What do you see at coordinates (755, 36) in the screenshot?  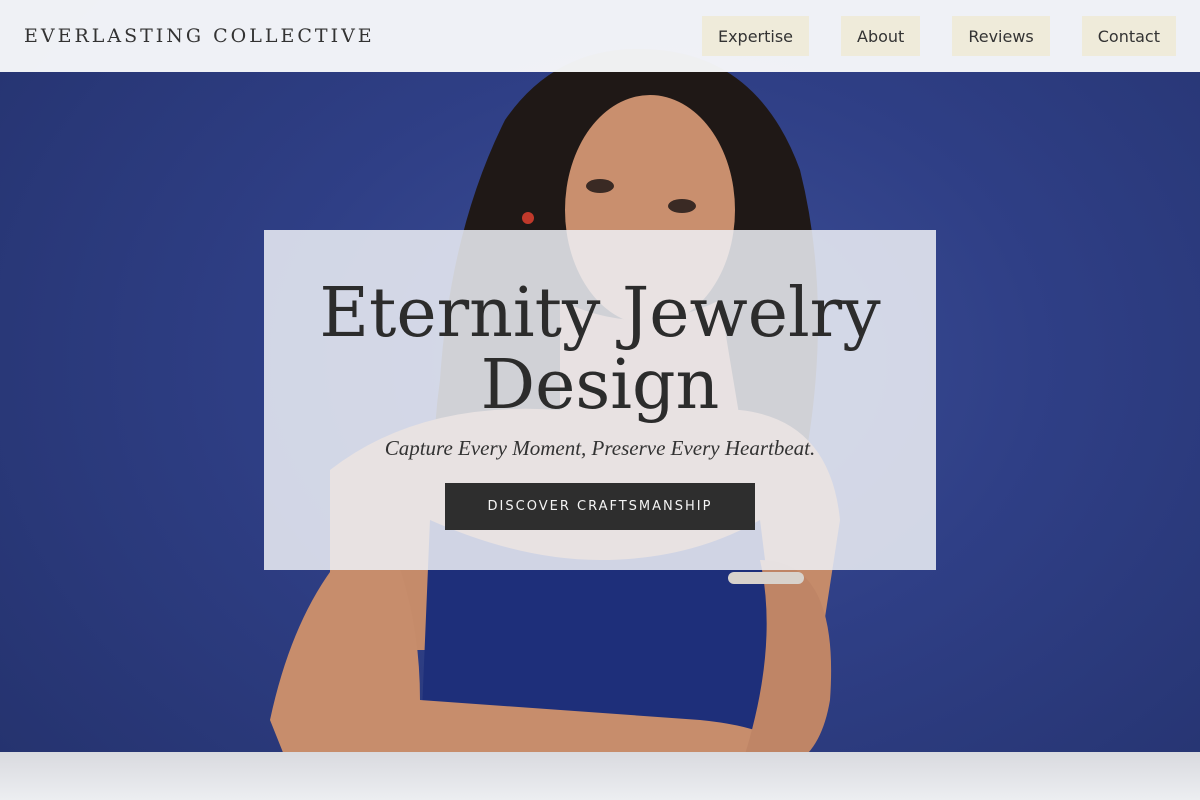 I see `nav-item-expertise: Expertise` at bounding box center [755, 36].